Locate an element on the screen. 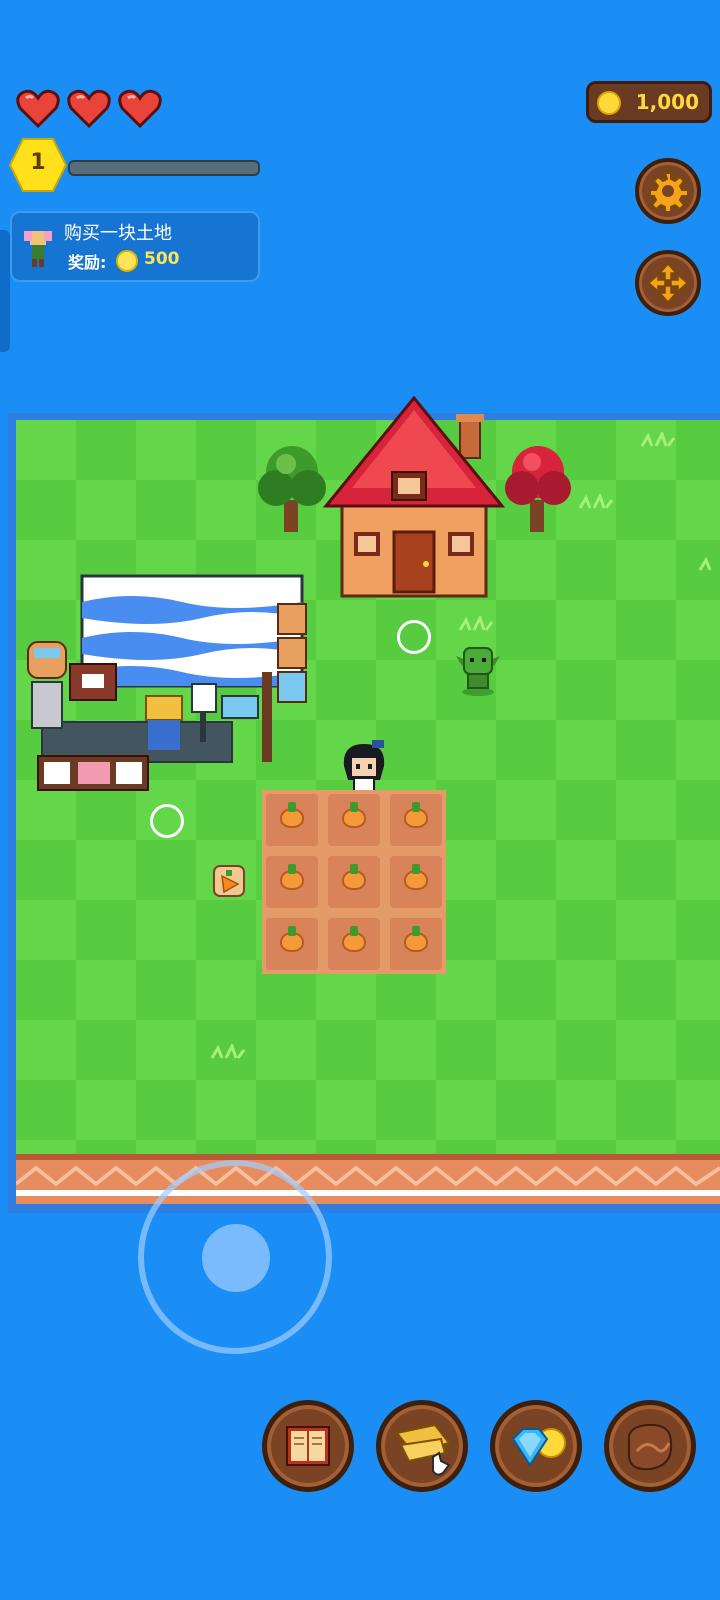 This screenshot has width=720, height=1600. goblin-npc is located at coordinates (478, 670).